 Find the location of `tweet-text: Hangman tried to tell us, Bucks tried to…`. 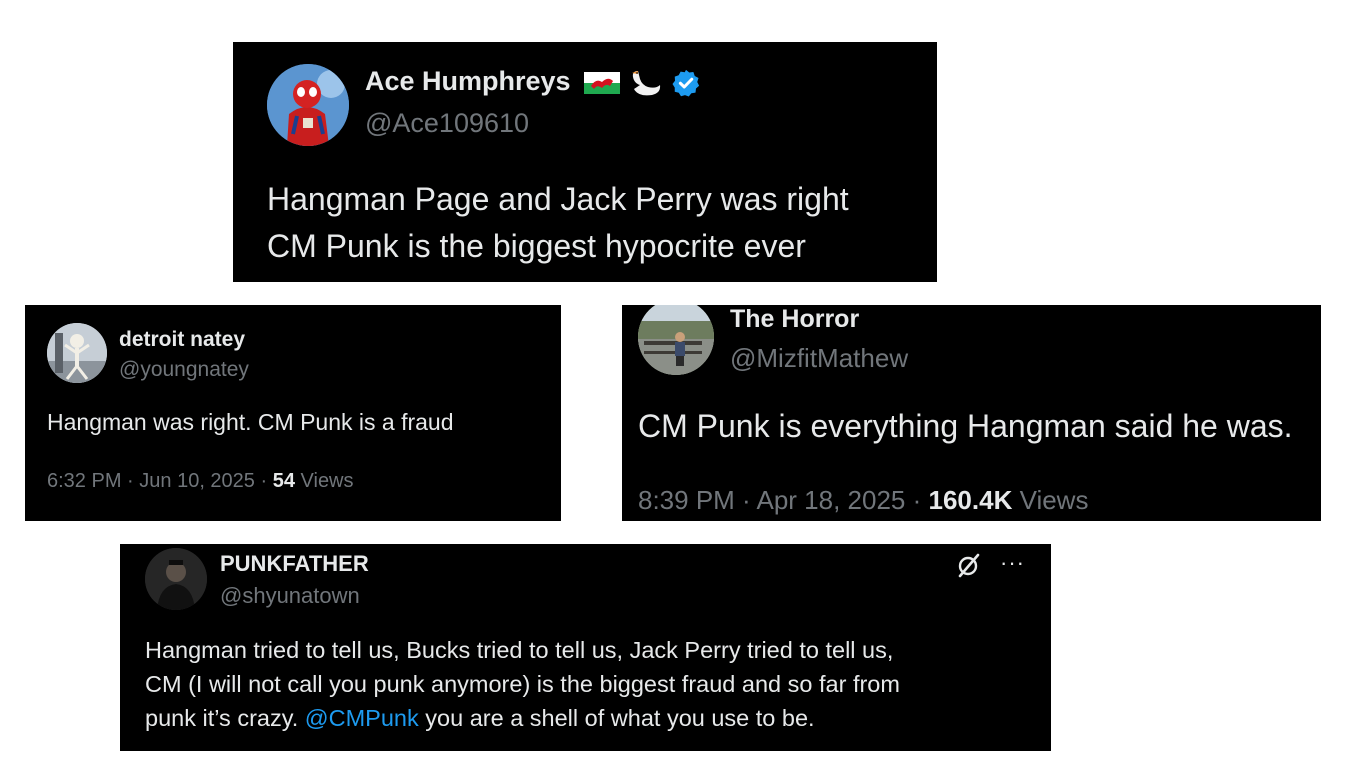

tweet-text: Hangman tried to tell us, Bucks tried to… is located at coordinates (590, 684).